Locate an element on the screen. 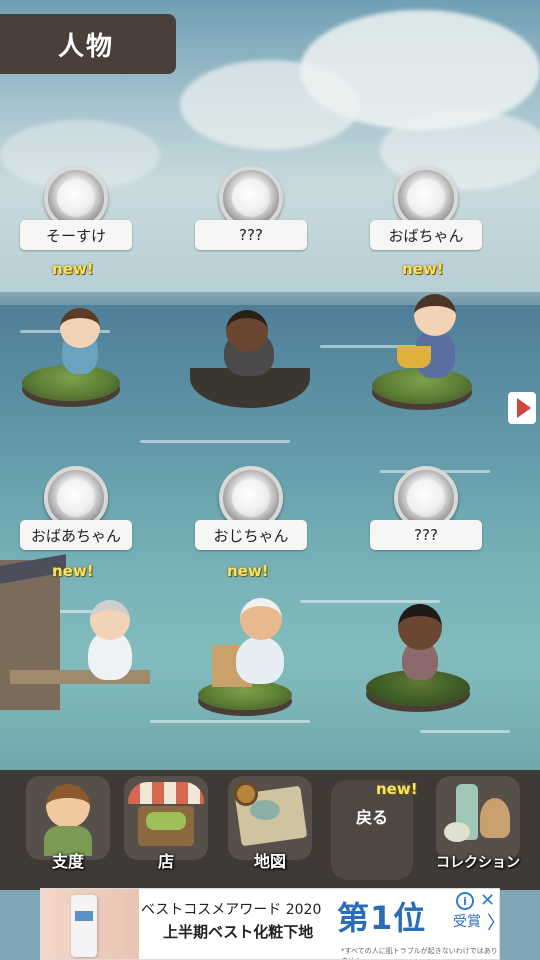 This screenshot has height=960, width=540. collection-icon is located at coordinates (478, 818).